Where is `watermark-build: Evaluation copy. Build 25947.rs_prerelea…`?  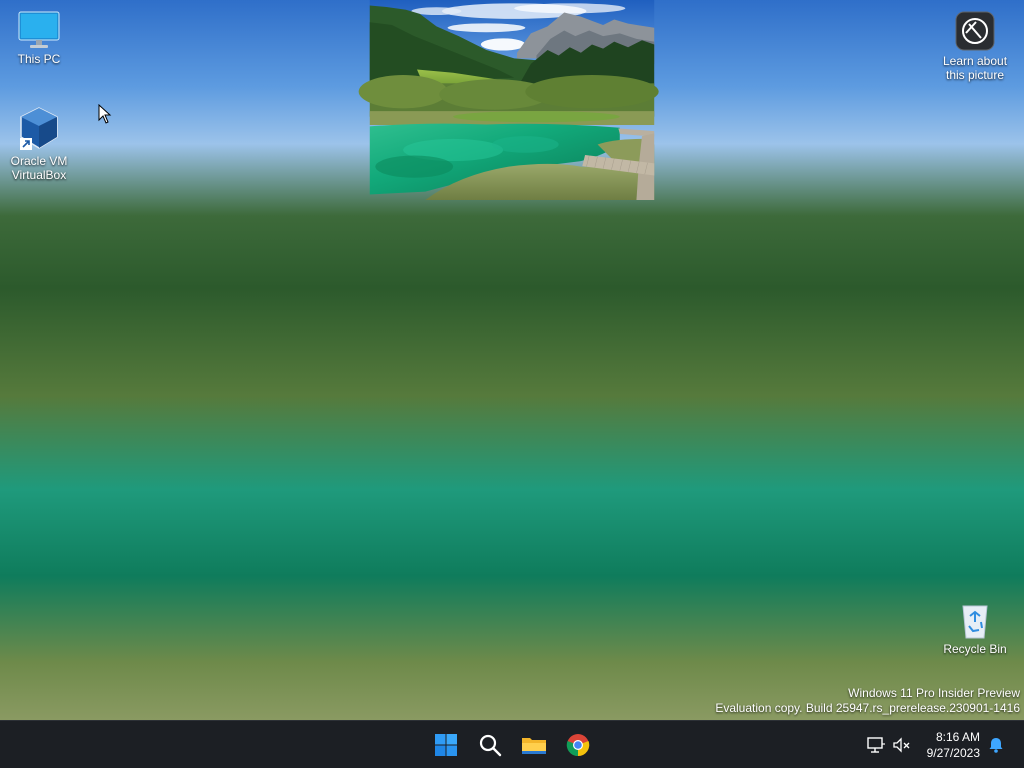 watermark-build: Evaluation copy. Build 25947.rs_prerelea… is located at coordinates (867, 708).